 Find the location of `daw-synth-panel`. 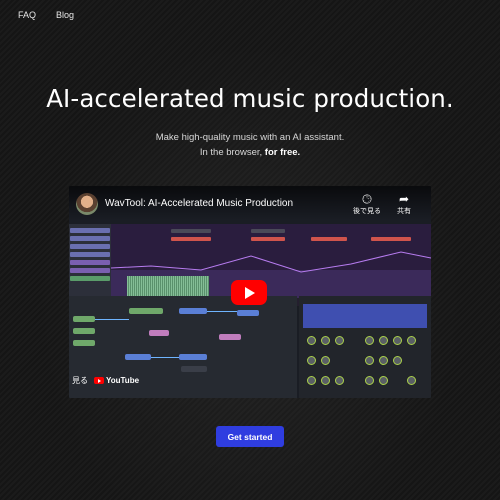

daw-synth-panel is located at coordinates (365, 347).